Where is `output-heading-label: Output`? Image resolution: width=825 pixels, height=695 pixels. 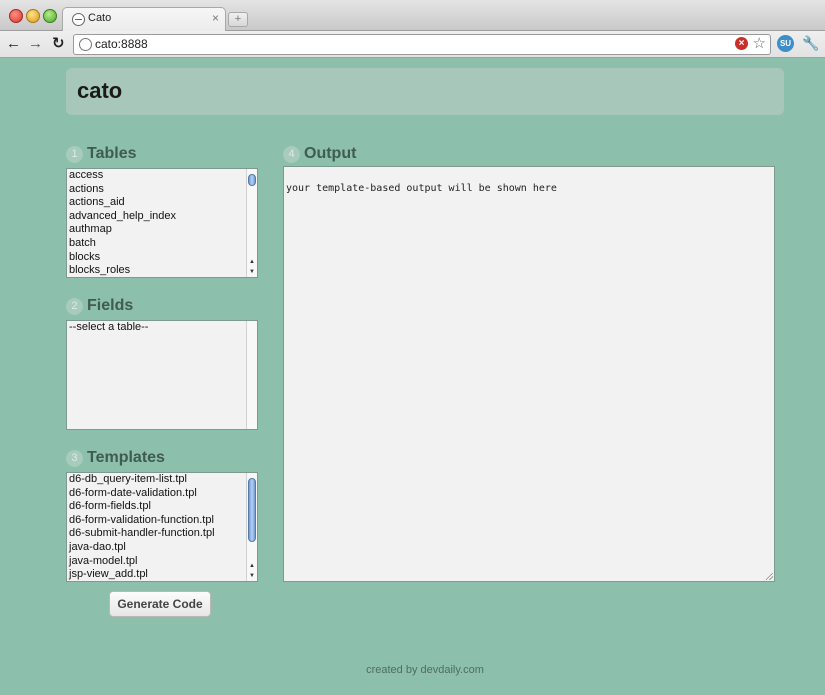 output-heading-label: Output is located at coordinates (330, 153).